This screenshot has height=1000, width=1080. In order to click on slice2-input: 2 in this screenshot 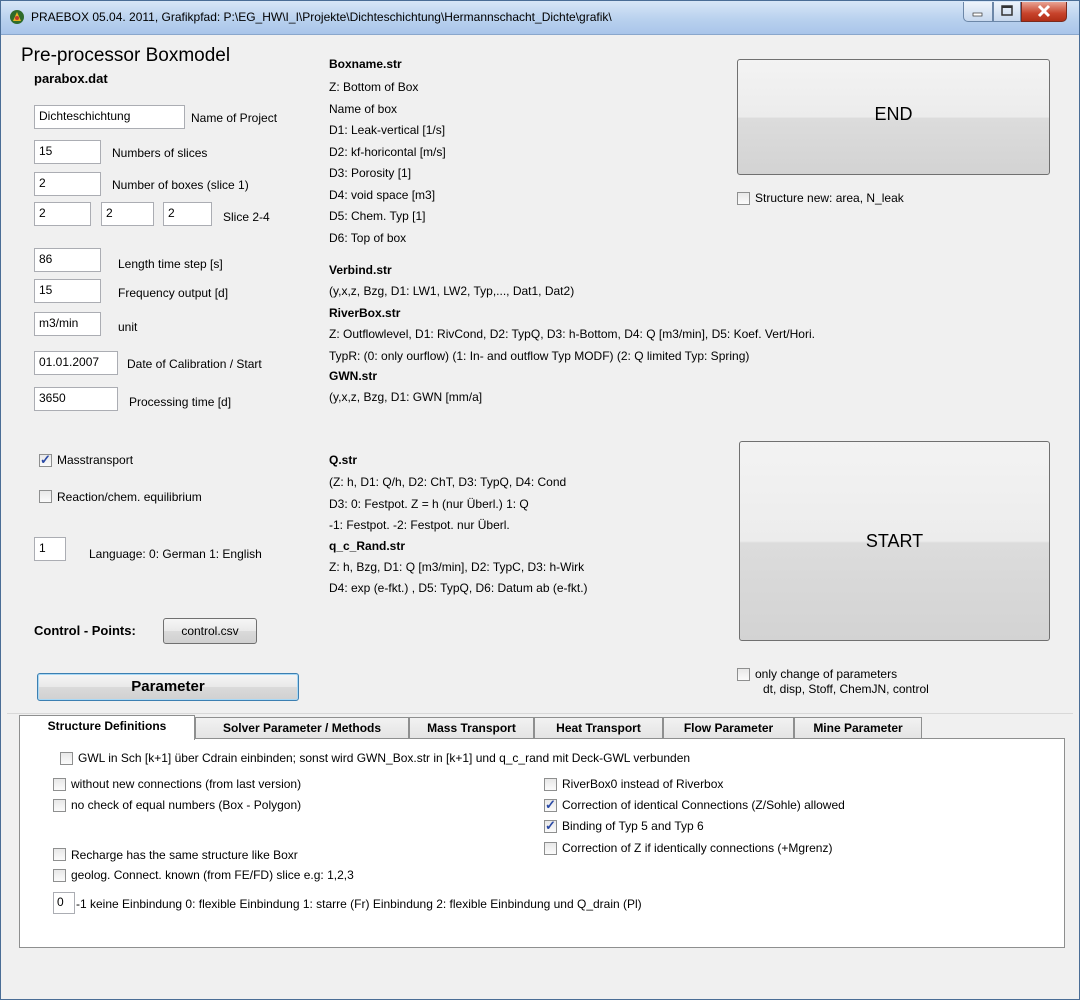, I will do `click(62, 214)`.